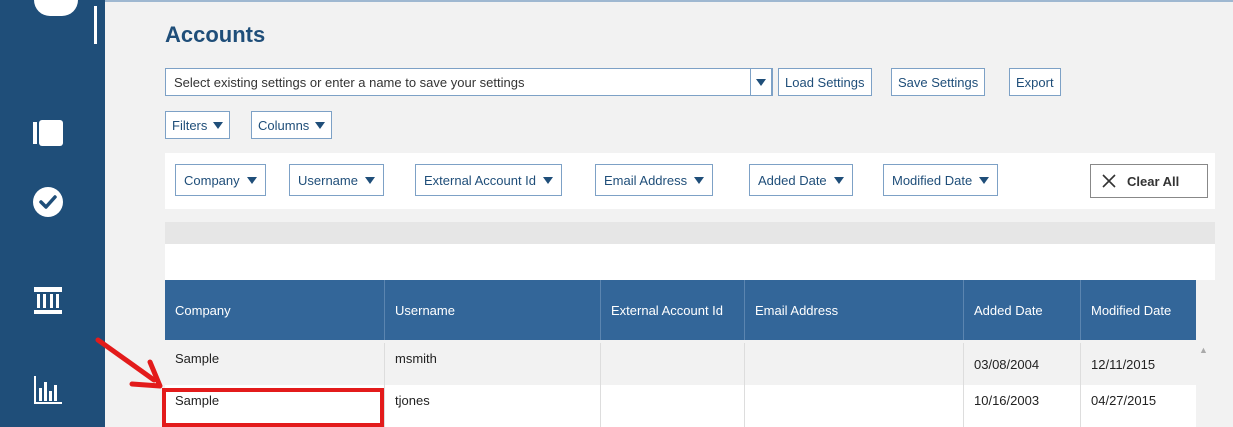  I want to click on chip-external-account-id: External Account Id, so click(489, 180).